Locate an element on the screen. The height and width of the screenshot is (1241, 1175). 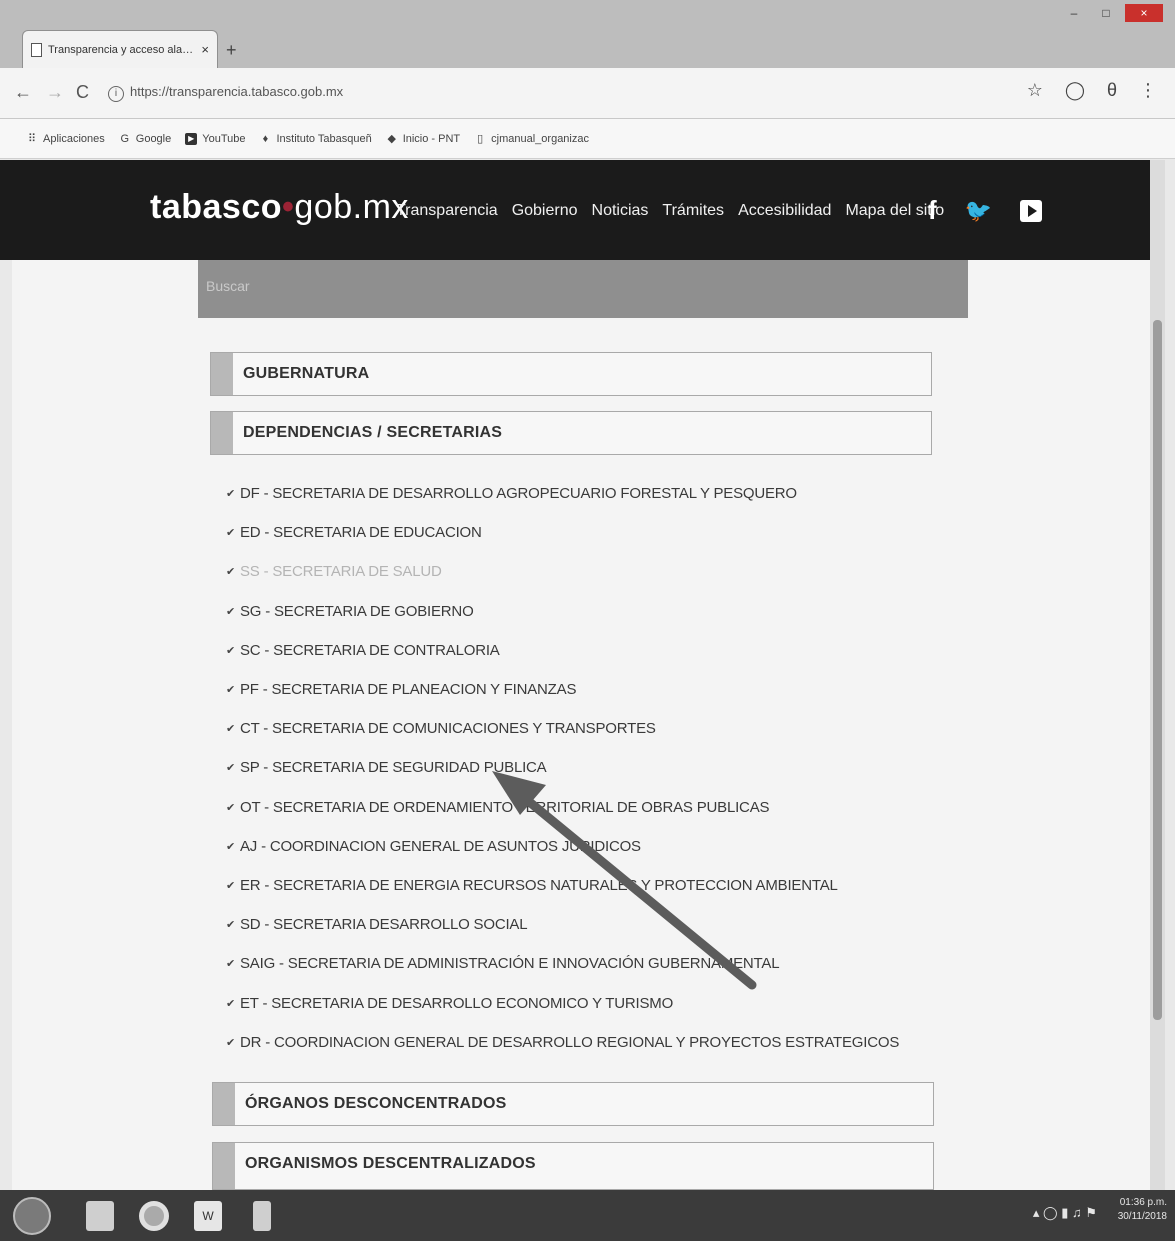
document-icon: ▯ is located at coordinates (480, 138).